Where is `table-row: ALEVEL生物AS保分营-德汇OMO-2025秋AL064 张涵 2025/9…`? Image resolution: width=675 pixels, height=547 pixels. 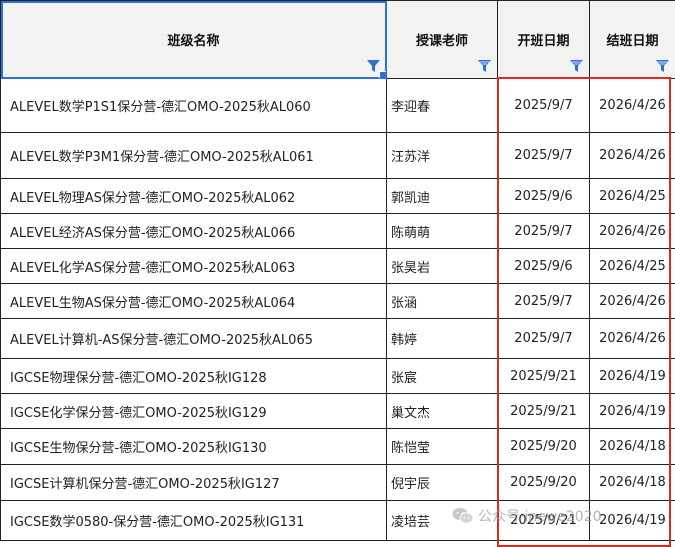
table-row: ALEVEL生物AS保分营-德汇OMO-2025秋AL064 张涵 2025/9… is located at coordinates (338, 301).